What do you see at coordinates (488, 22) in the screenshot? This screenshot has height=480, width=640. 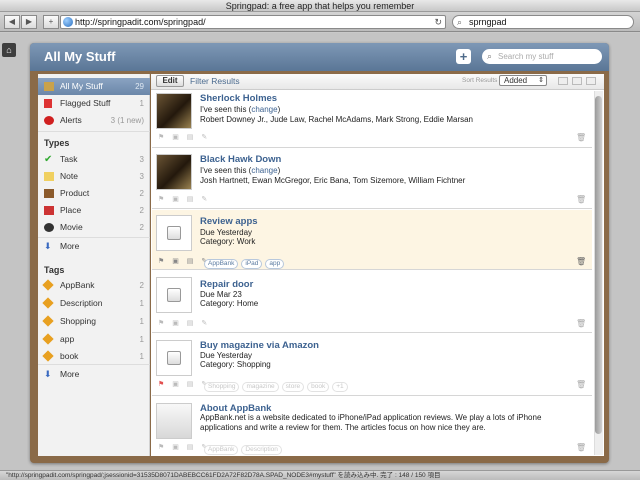 I see `browser-search-text: sprngpad` at bounding box center [488, 22].